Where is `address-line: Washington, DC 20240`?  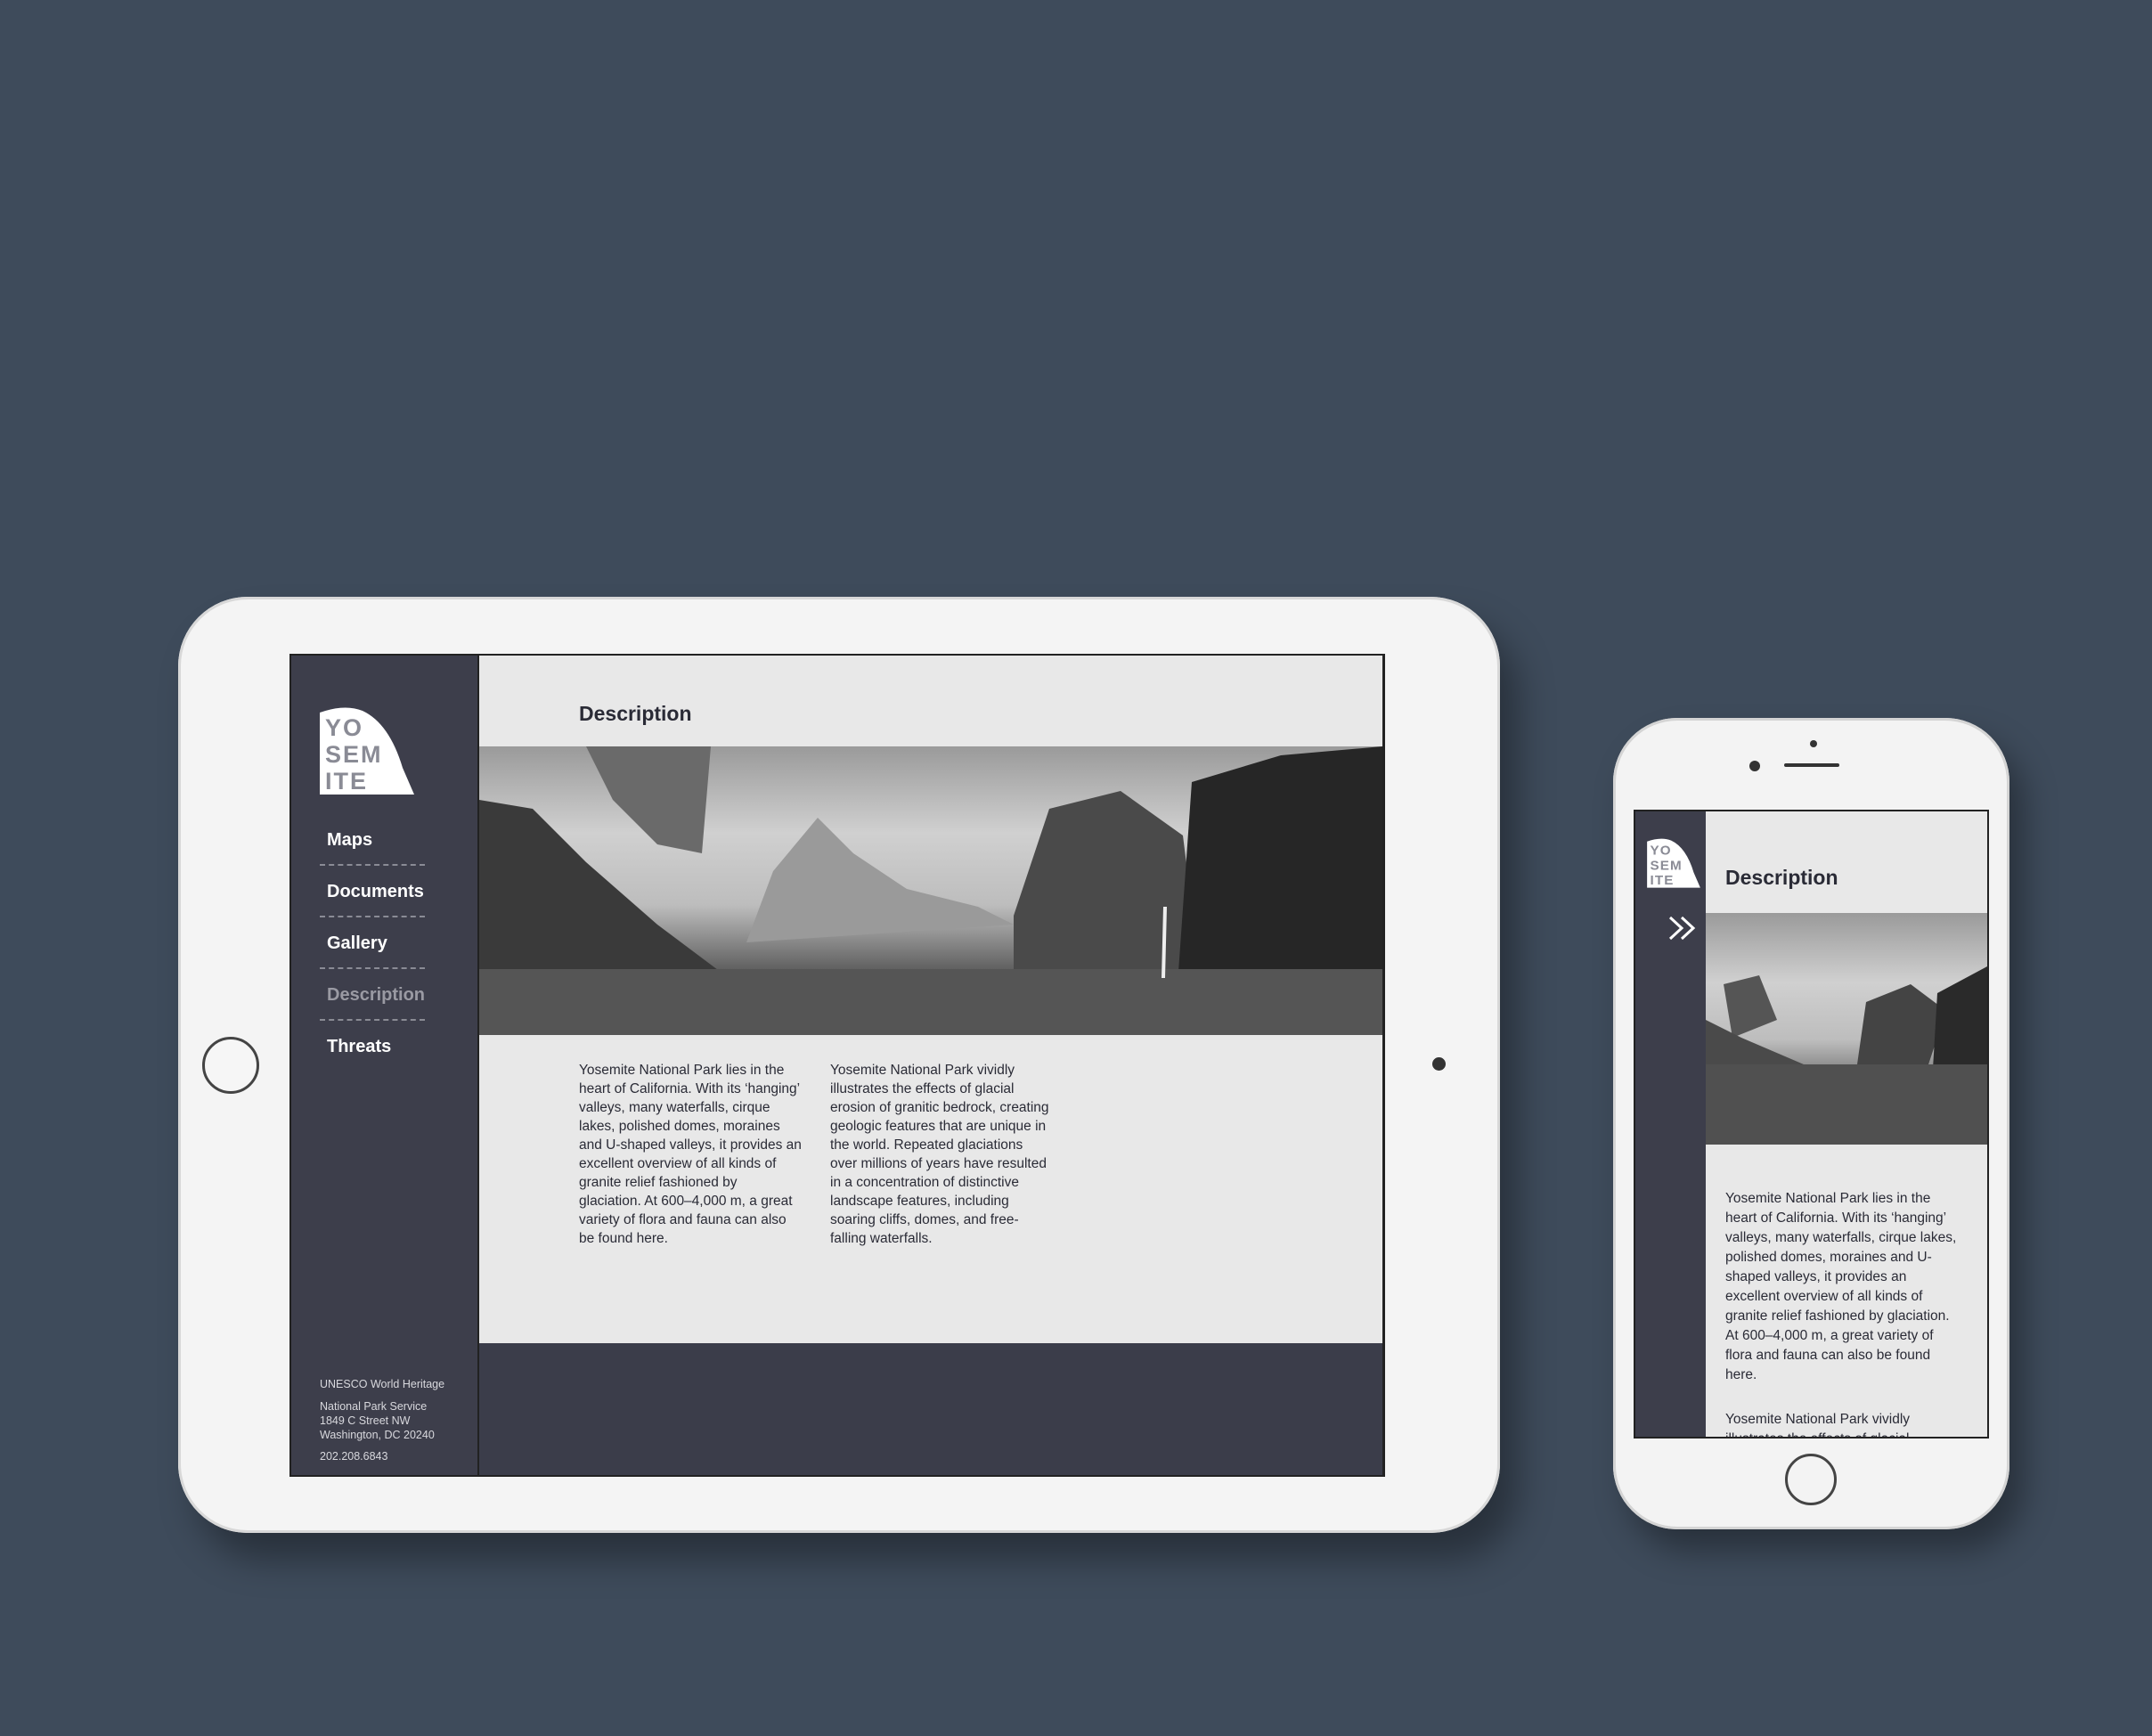
address-line: Washington, DC 20240 is located at coordinates (377, 1435).